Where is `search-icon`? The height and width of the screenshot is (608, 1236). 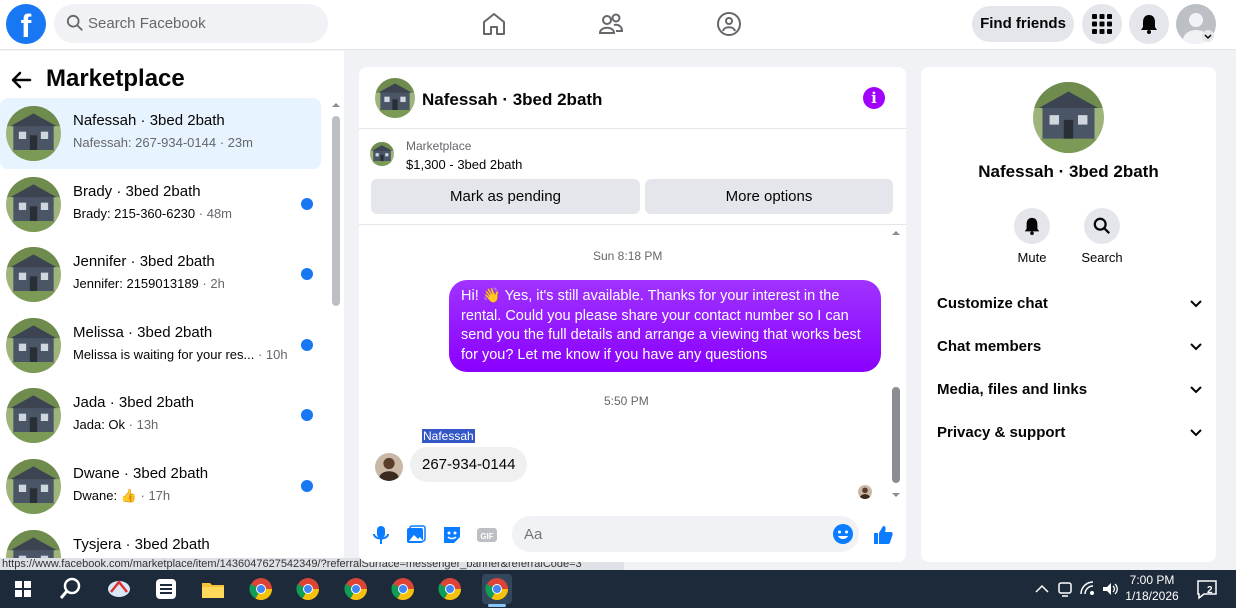 search-icon is located at coordinates (74, 22).